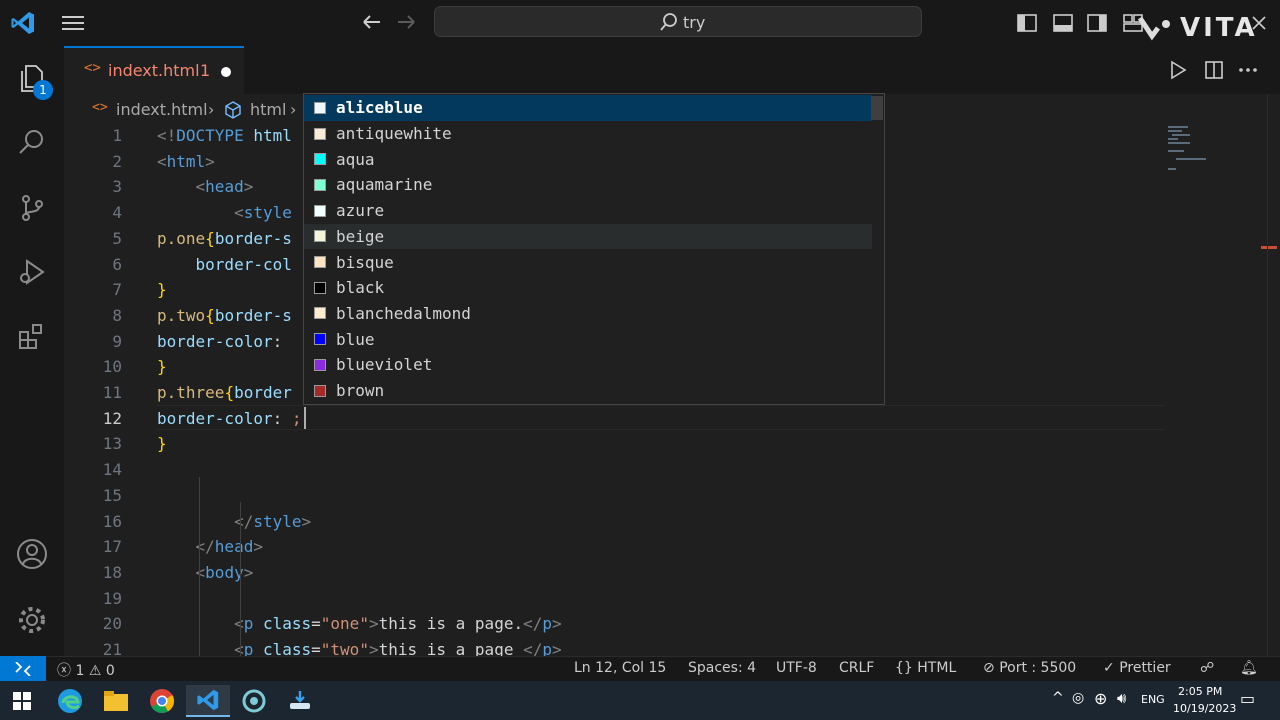 This screenshot has height=720, width=1280. I want to click on feedback-icon: ☍, so click(1207, 668).